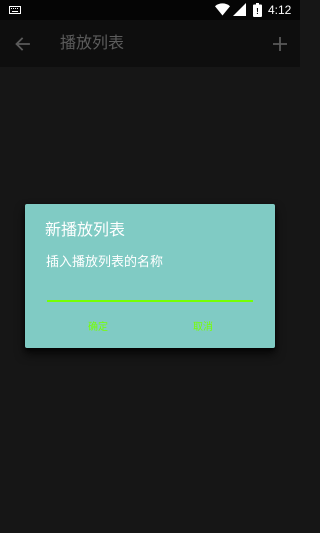 This screenshot has width=320, height=533. I want to click on dialog-message: 插入播放列表的名称, so click(105, 262).